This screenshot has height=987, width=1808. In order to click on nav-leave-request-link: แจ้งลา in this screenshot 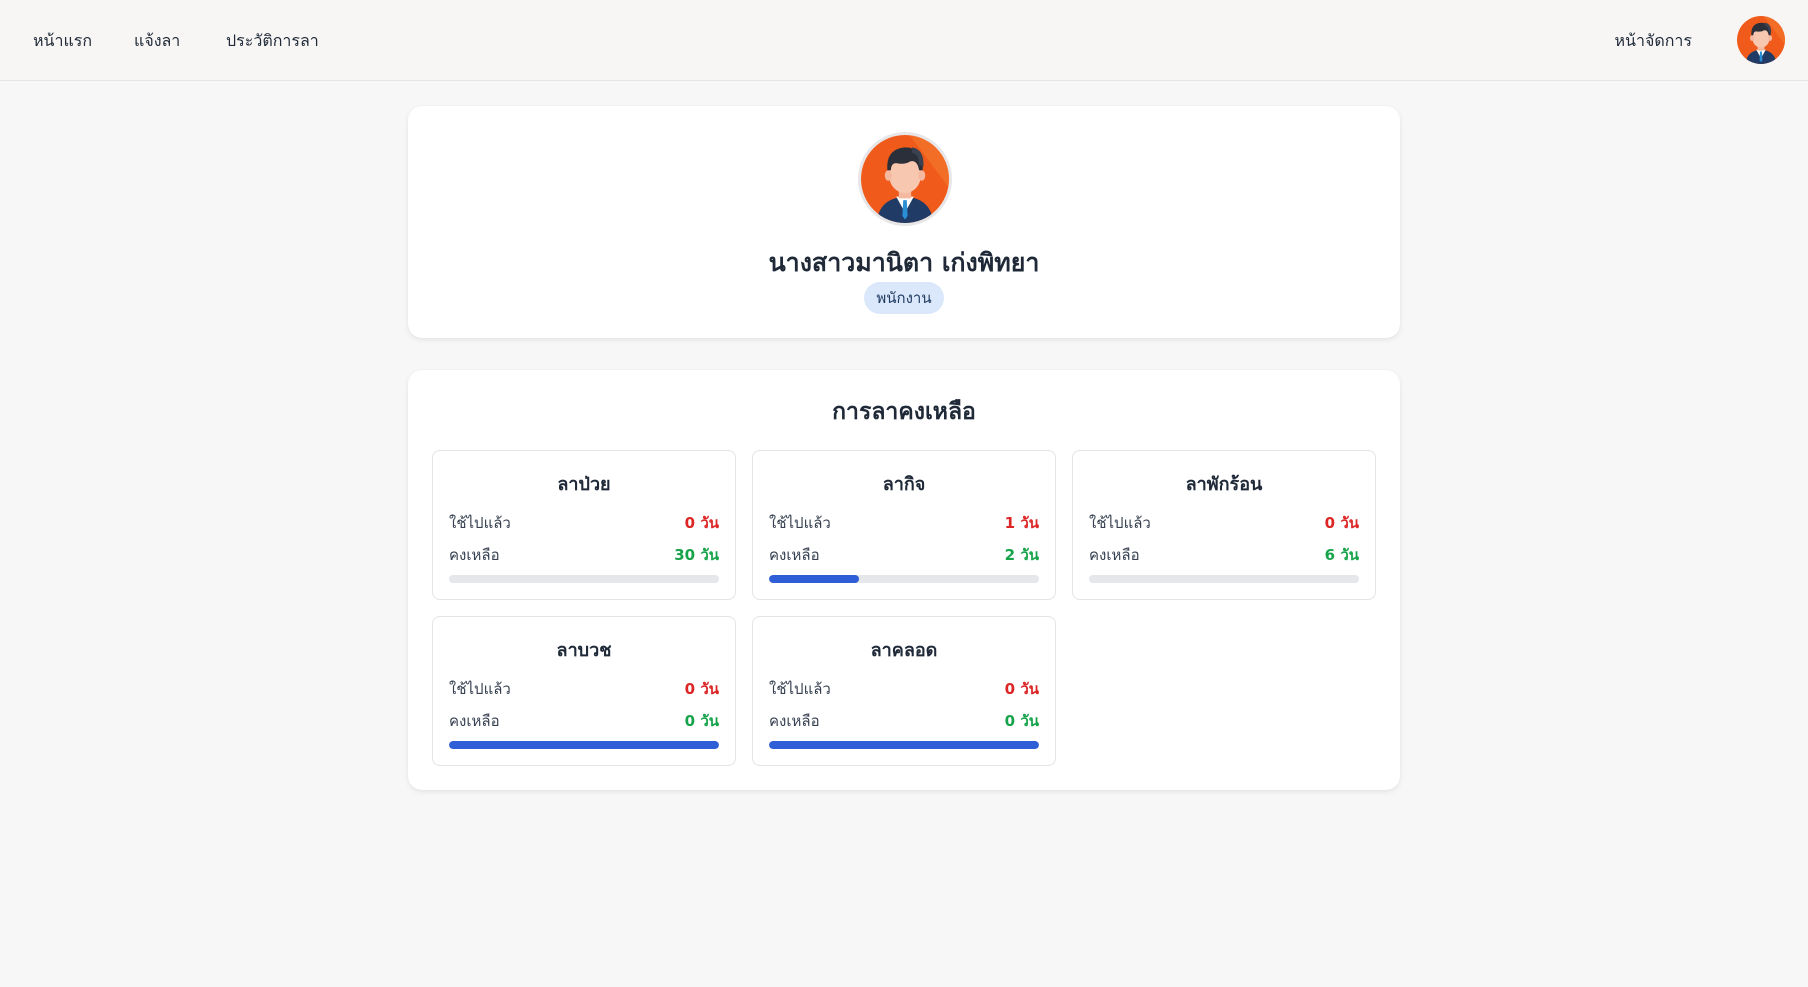, I will do `click(157, 41)`.